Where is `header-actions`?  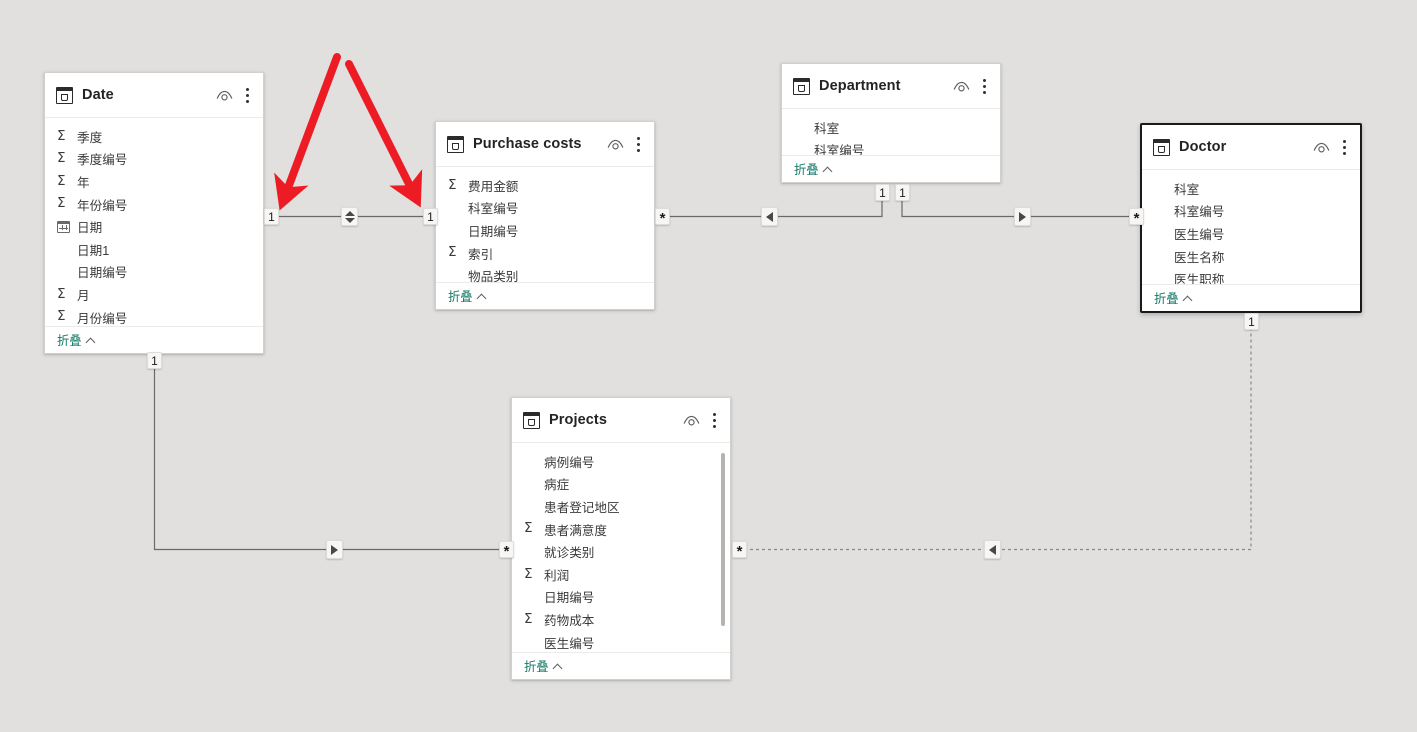 header-actions is located at coordinates (971, 86).